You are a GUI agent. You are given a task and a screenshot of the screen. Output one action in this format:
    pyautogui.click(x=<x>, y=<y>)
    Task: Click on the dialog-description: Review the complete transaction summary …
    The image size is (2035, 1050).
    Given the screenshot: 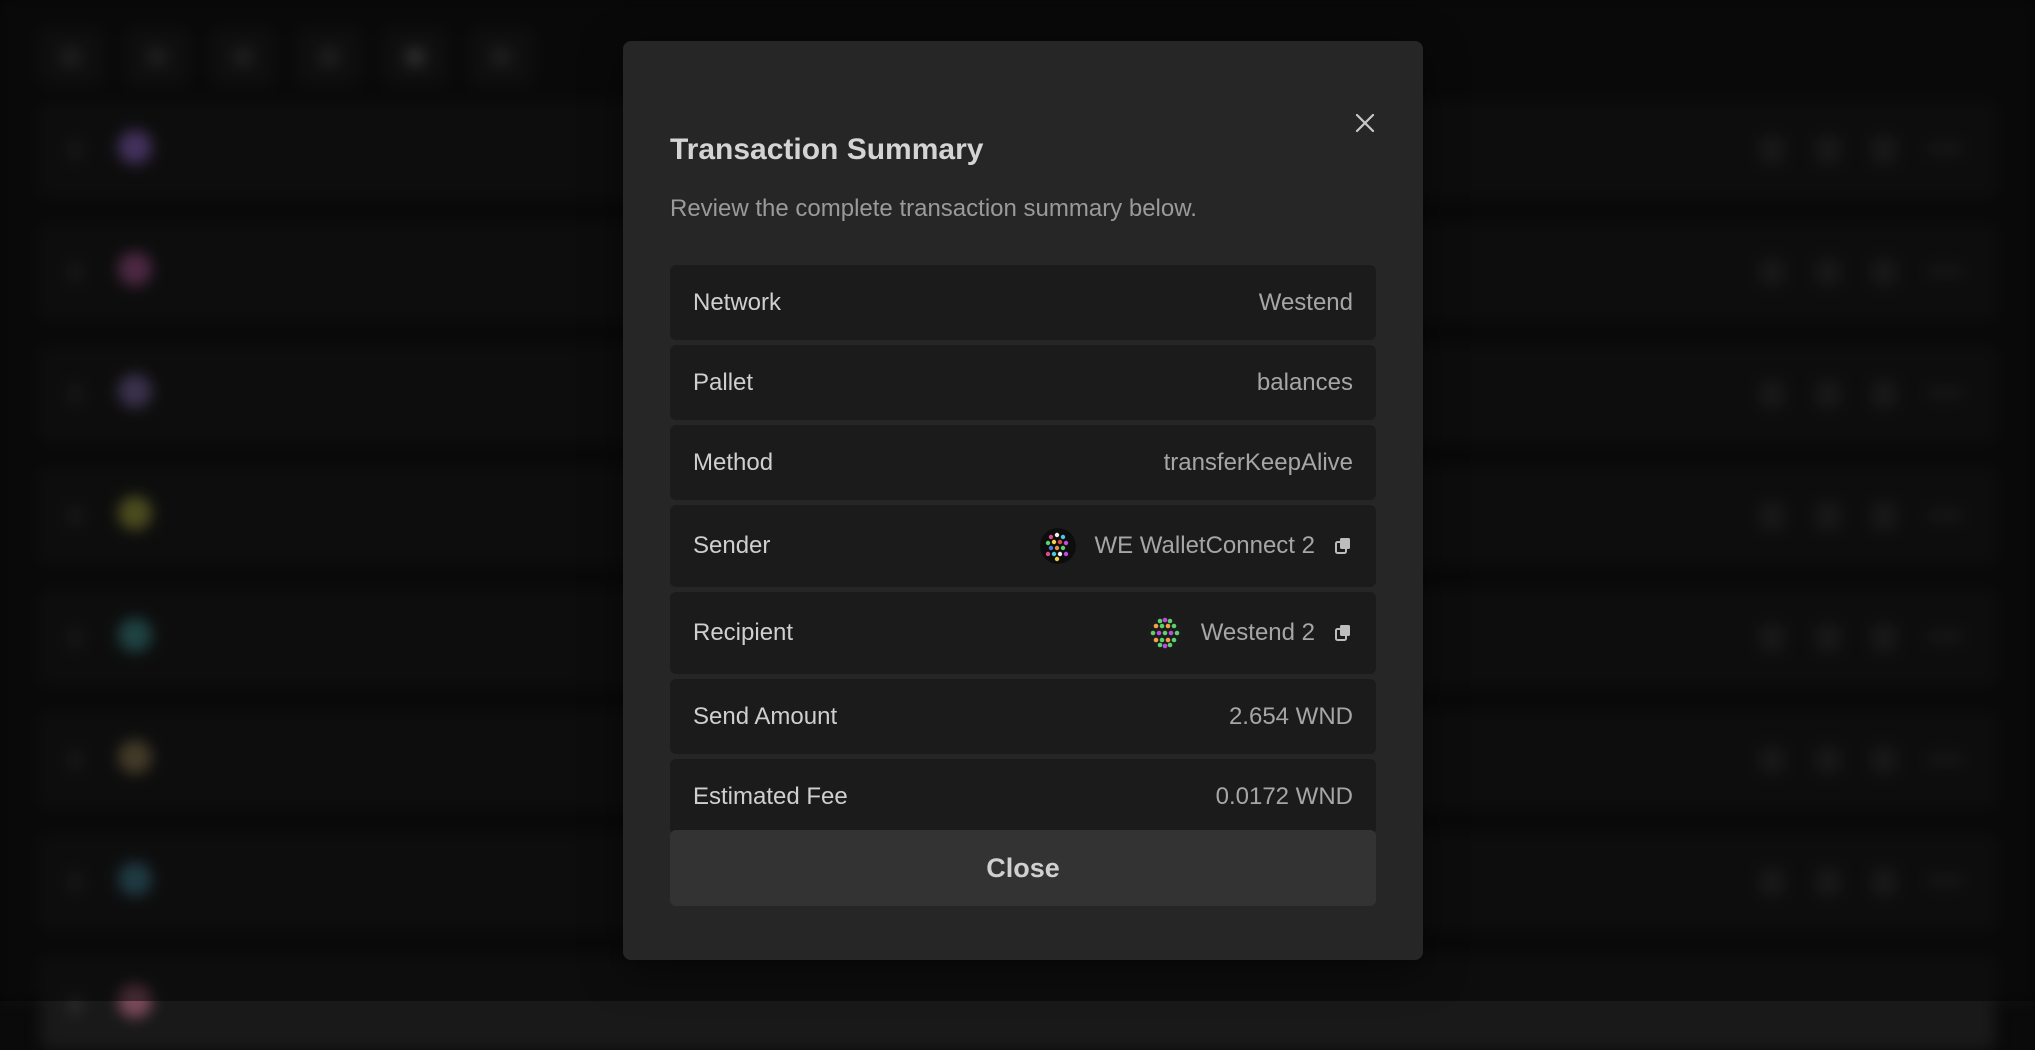 What is the action you would take?
    pyautogui.click(x=933, y=208)
    